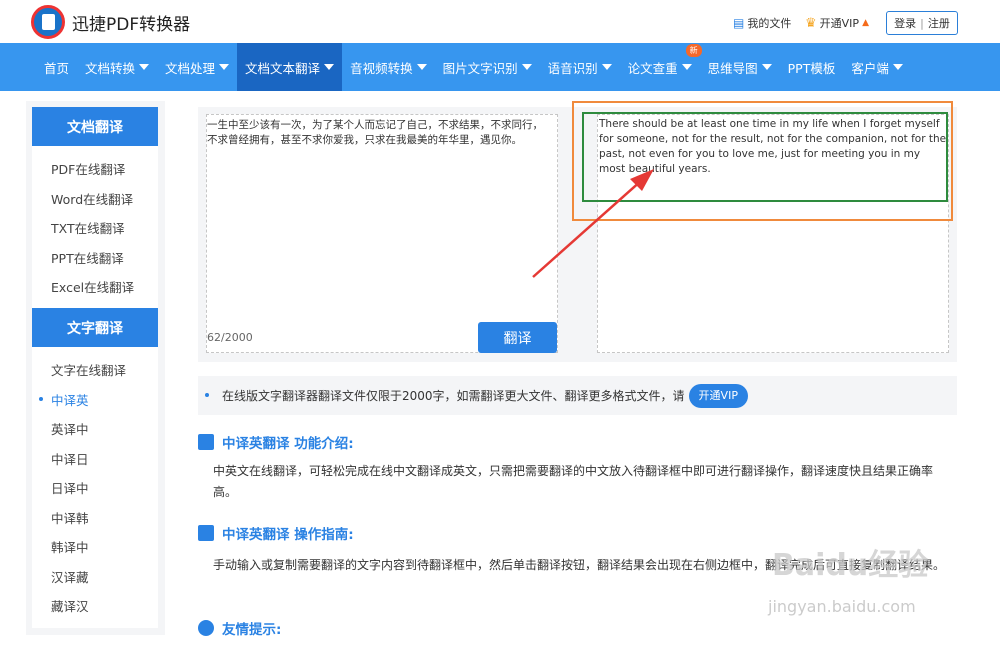 This screenshot has width=1000, height=645. I want to click on nav-item-plagiarism: 论文查重新, so click(661, 67).